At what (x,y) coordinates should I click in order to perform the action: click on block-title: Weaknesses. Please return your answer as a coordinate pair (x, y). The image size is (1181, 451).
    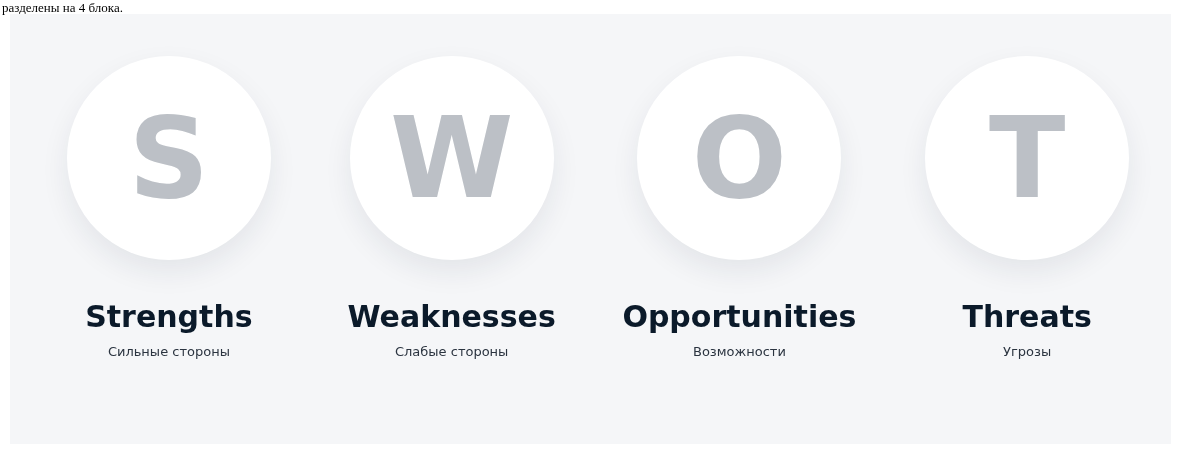
    Looking at the image, I should click on (451, 317).